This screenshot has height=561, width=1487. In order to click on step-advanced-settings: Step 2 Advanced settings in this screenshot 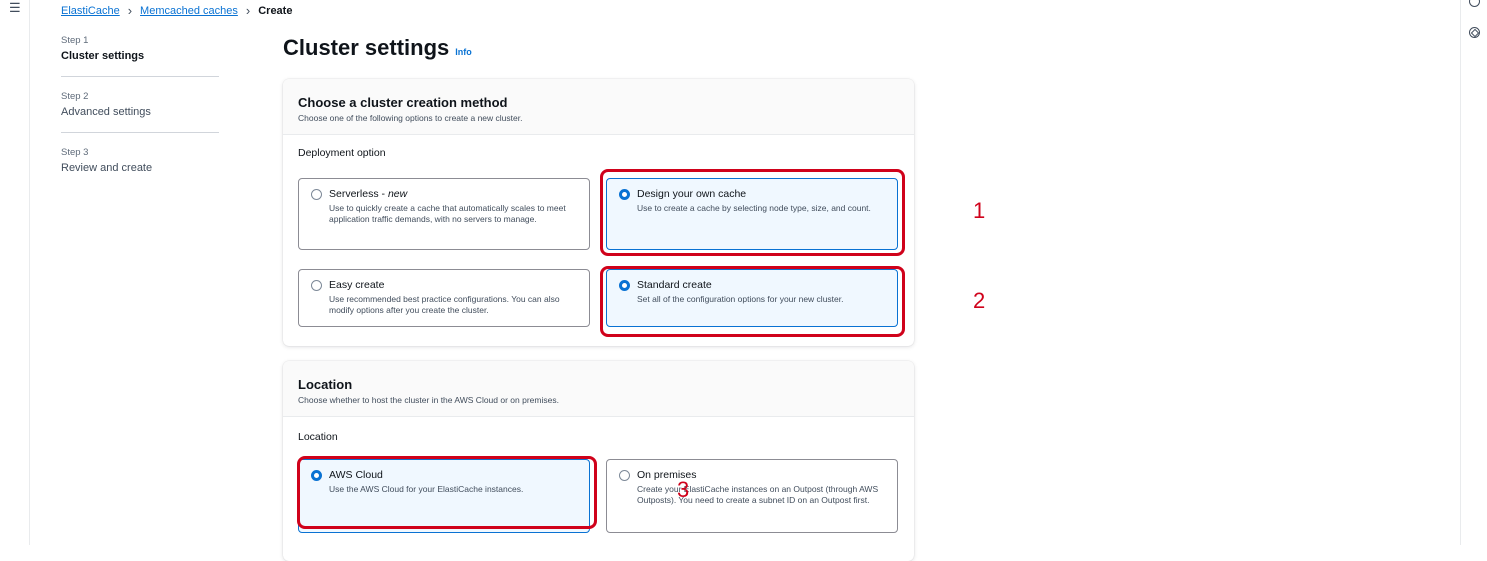, I will do `click(140, 112)`.